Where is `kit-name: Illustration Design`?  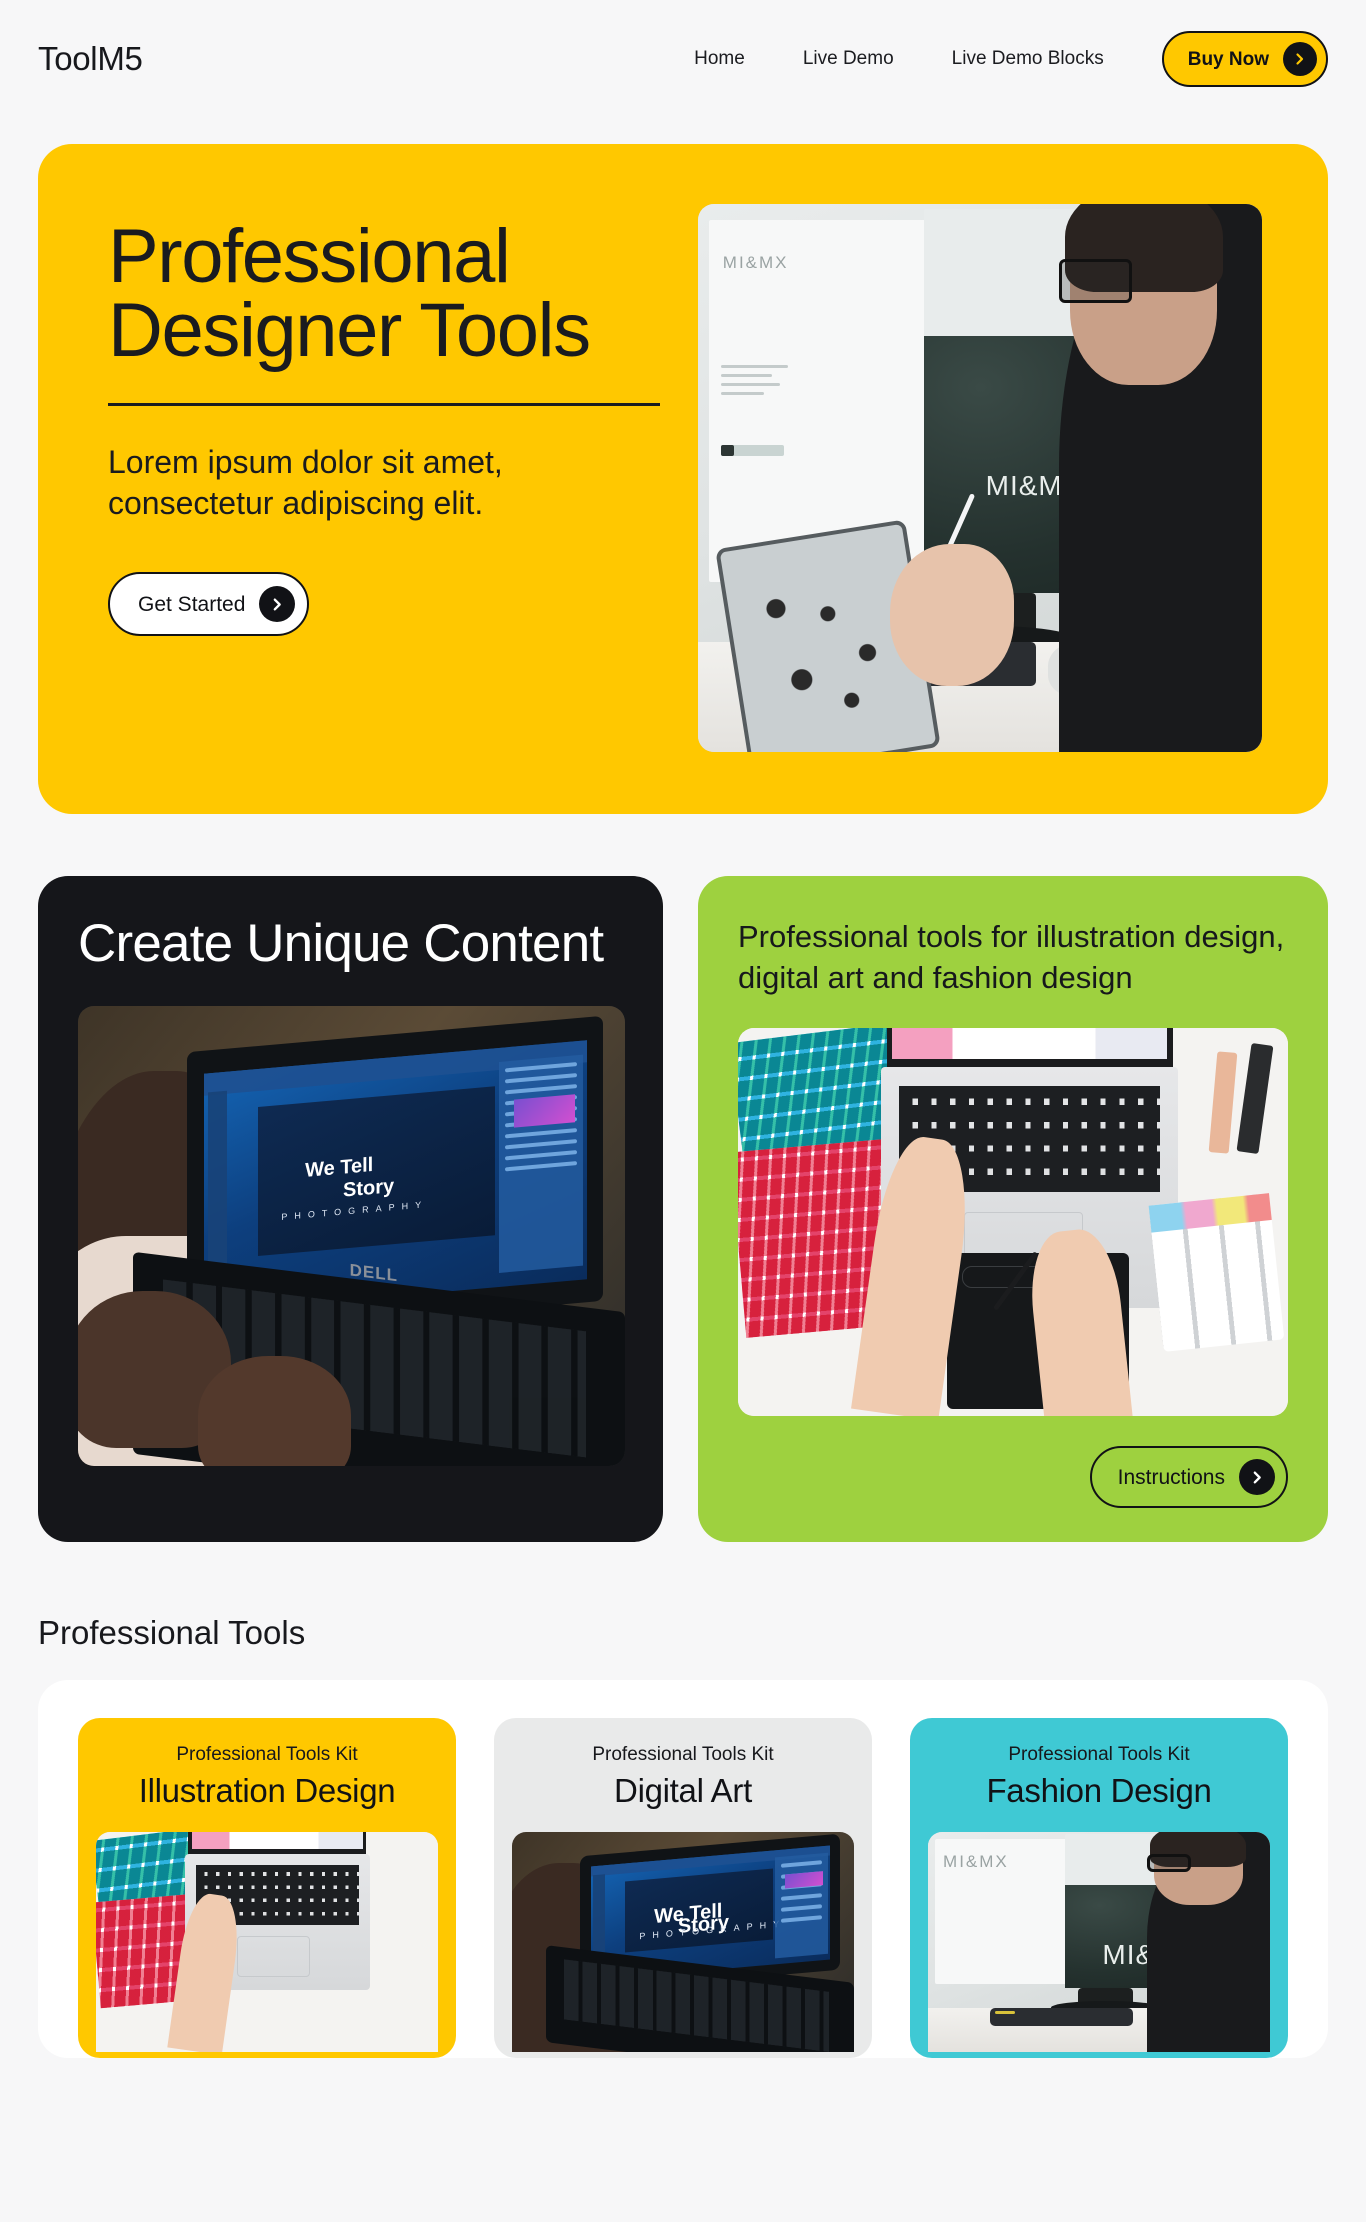
kit-name: Illustration Design is located at coordinates (267, 1791).